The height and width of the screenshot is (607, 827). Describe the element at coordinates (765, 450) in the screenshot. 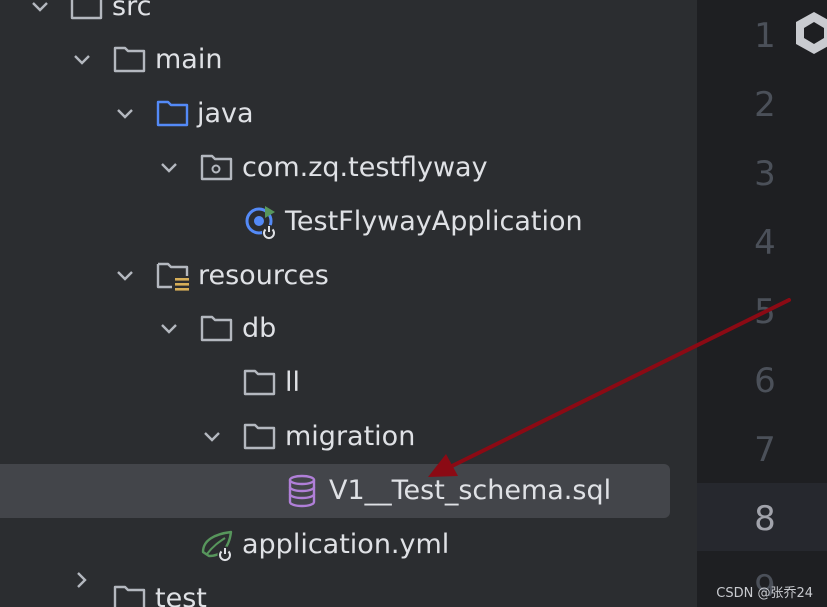

I see `line-number: 7` at that location.